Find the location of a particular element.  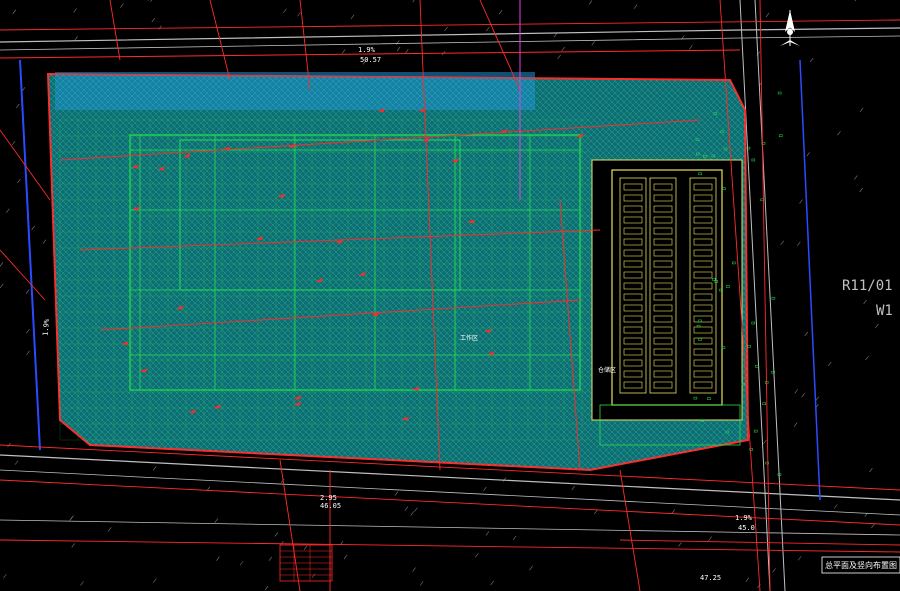

elev-top-label: 50.57 is located at coordinates (370, 60).